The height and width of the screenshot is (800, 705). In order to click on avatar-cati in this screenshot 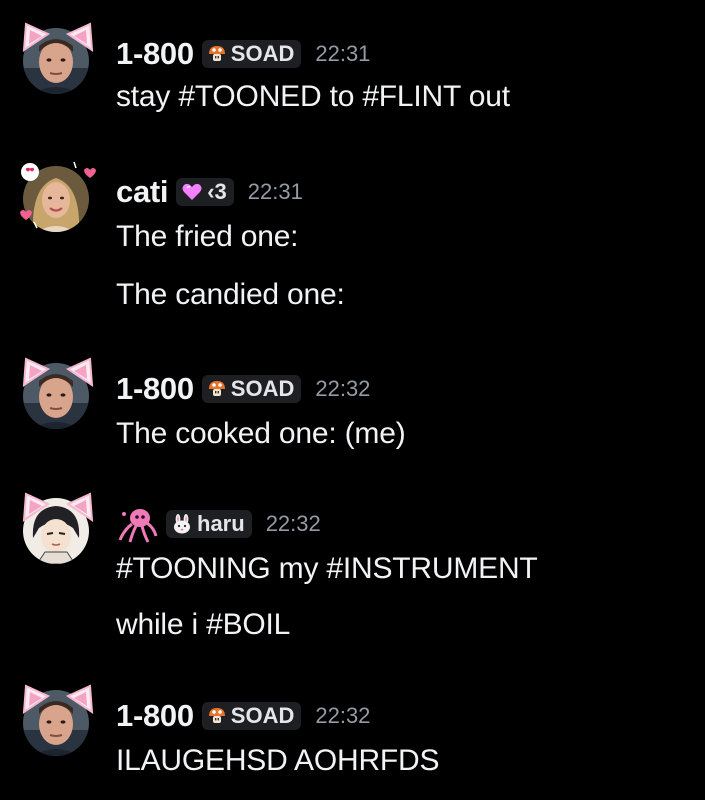, I will do `click(58, 198)`.